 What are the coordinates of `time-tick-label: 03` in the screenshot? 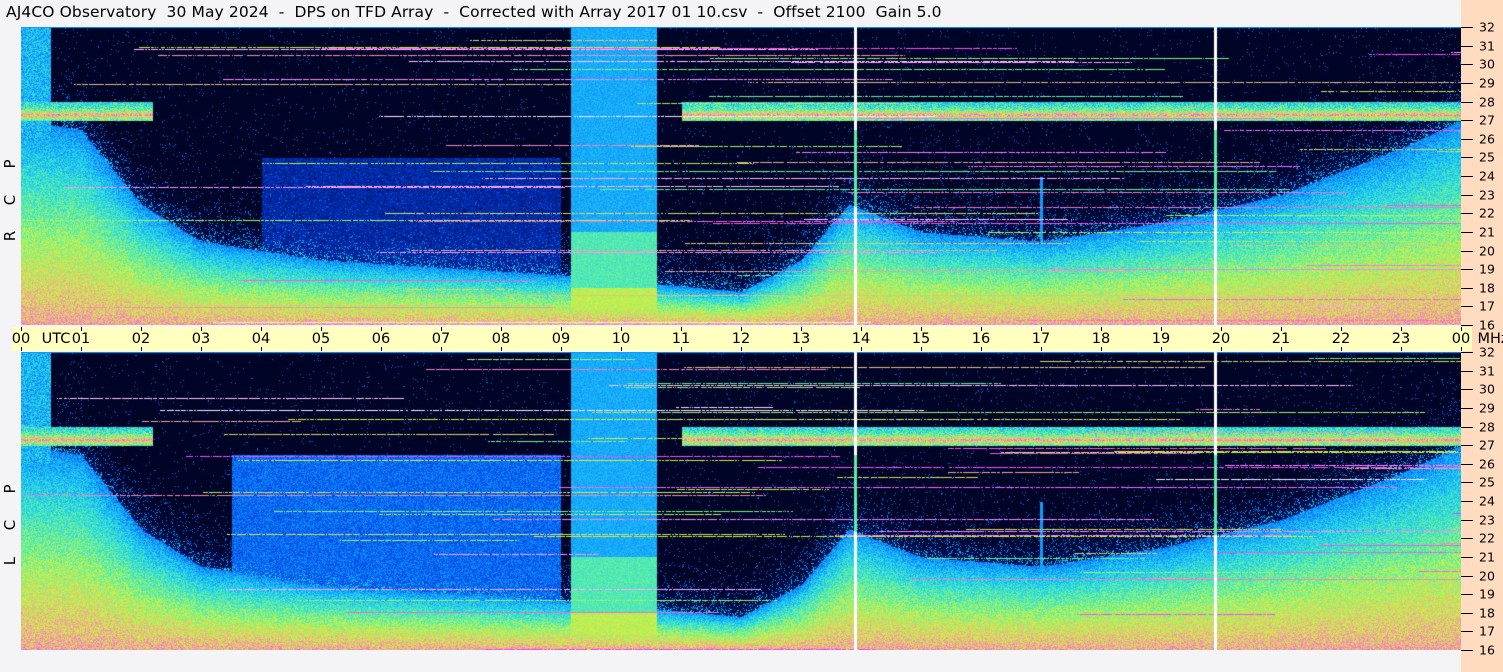 It's located at (201, 339).